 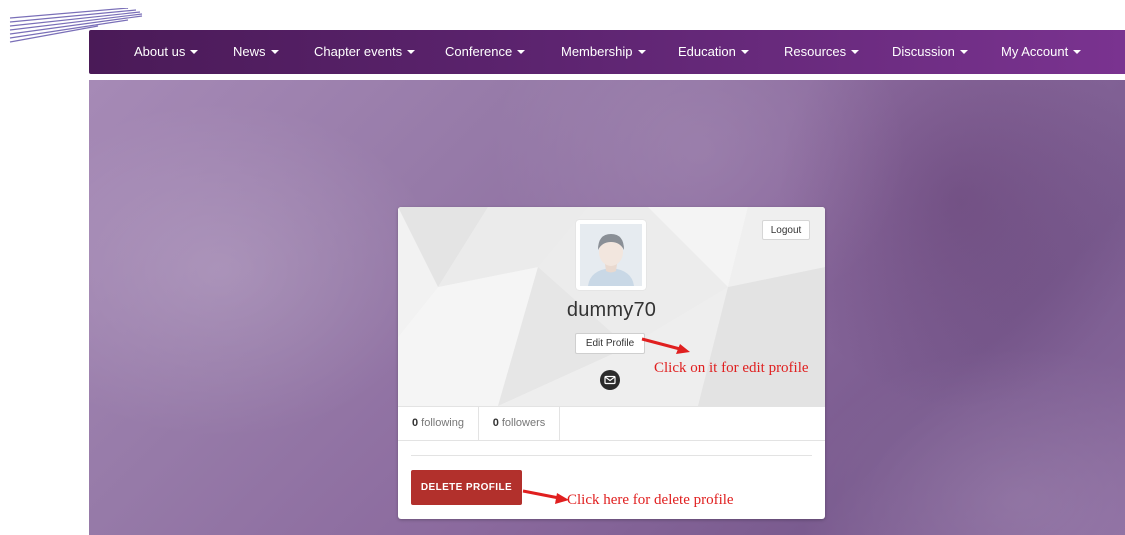 I want to click on nav-label: News, so click(x=249, y=51).